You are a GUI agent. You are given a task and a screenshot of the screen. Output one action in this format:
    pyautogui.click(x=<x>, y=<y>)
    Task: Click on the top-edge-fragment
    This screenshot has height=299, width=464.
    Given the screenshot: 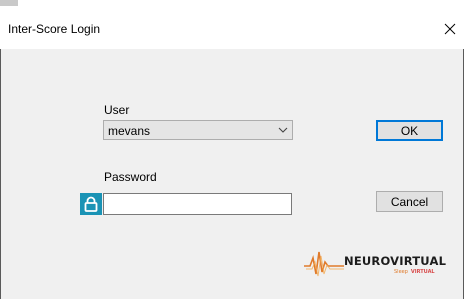 What is the action you would take?
    pyautogui.click(x=9, y=3)
    